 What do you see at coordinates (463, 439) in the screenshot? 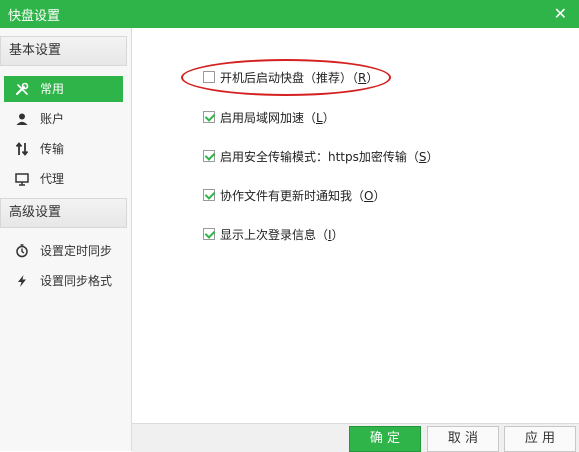
I see `cancel-button: 取 消` at bounding box center [463, 439].